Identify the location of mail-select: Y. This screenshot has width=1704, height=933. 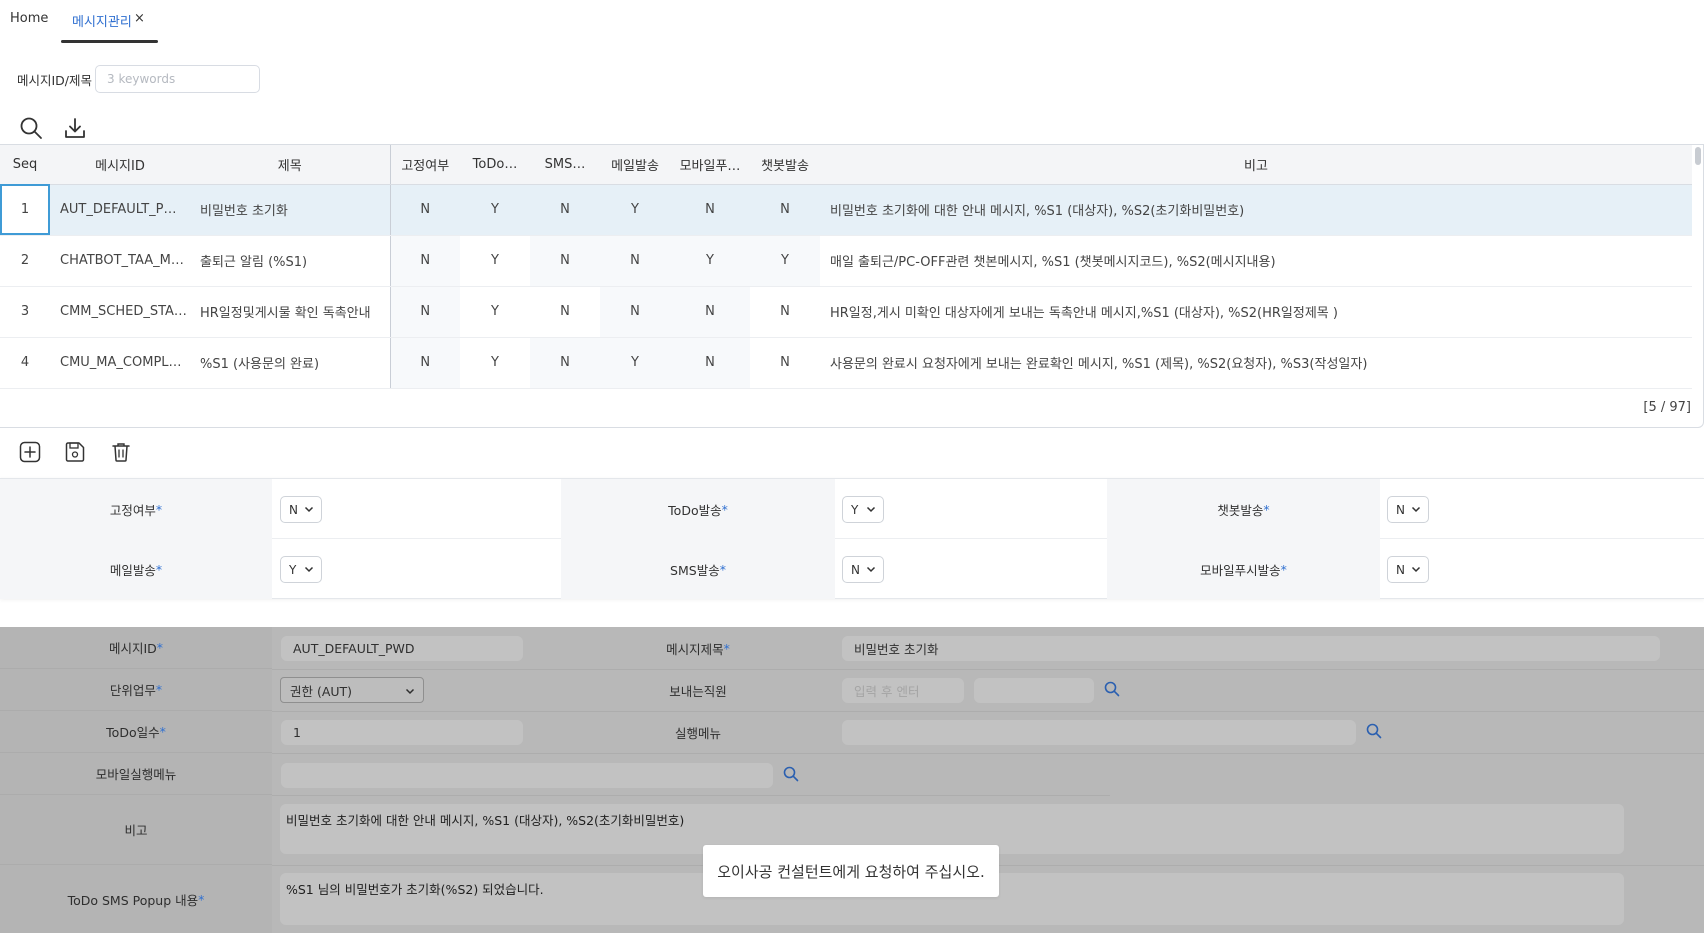
(301, 569).